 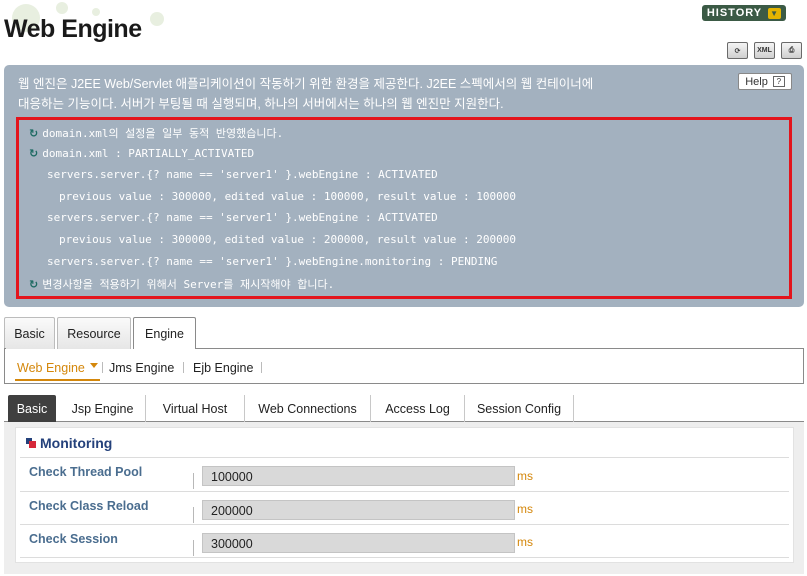 I want to click on history-button: HISTORY ▼, so click(x=744, y=13).